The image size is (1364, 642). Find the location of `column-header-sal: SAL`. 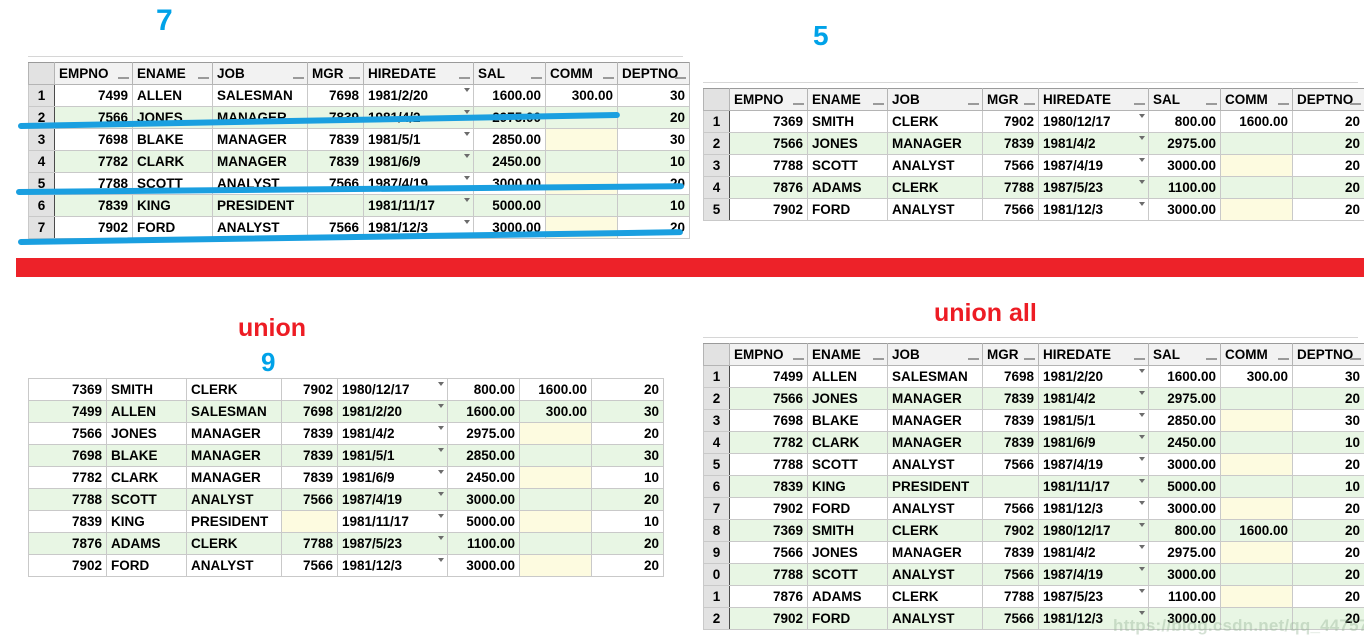

column-header-sal: SAL is located at coordinates (1184, 99).